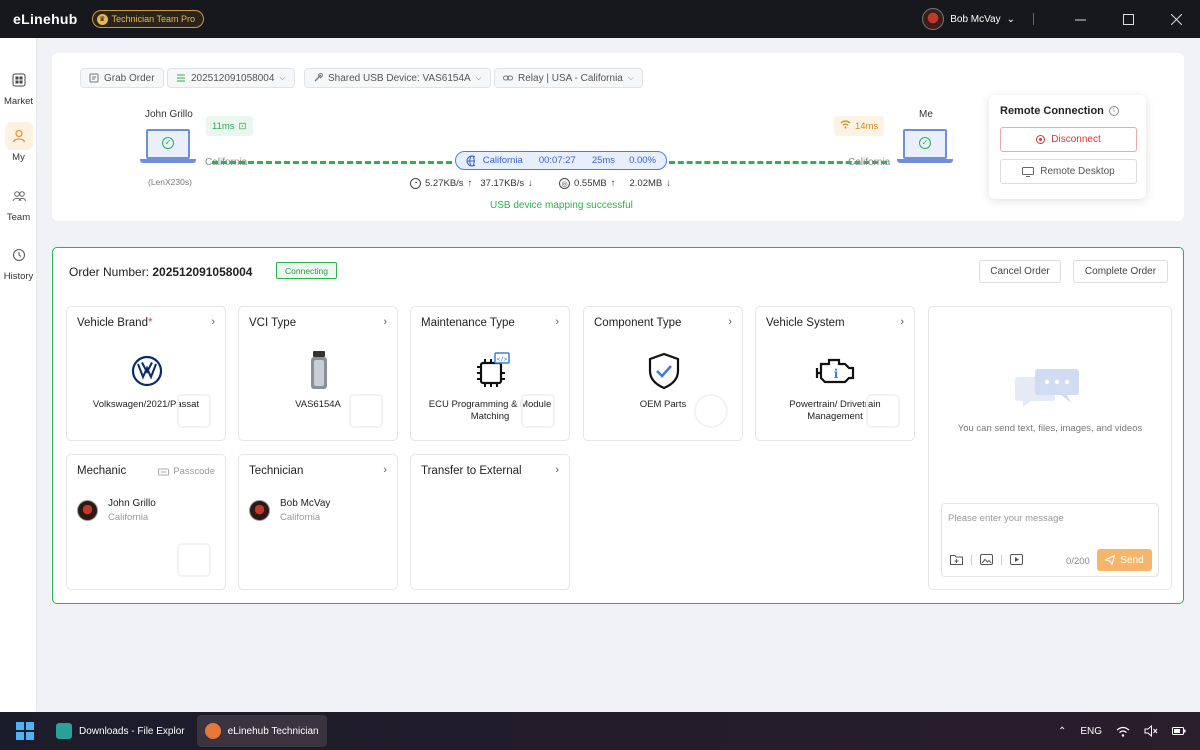 This screenshot has height=750, width=1200. Describe the element at coordinates (1016, 559) in the screenshot. I see `video-icon` at that location.